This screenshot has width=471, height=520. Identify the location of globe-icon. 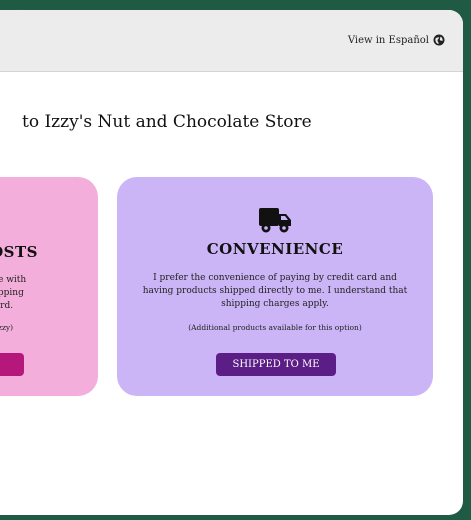
(439, 40).